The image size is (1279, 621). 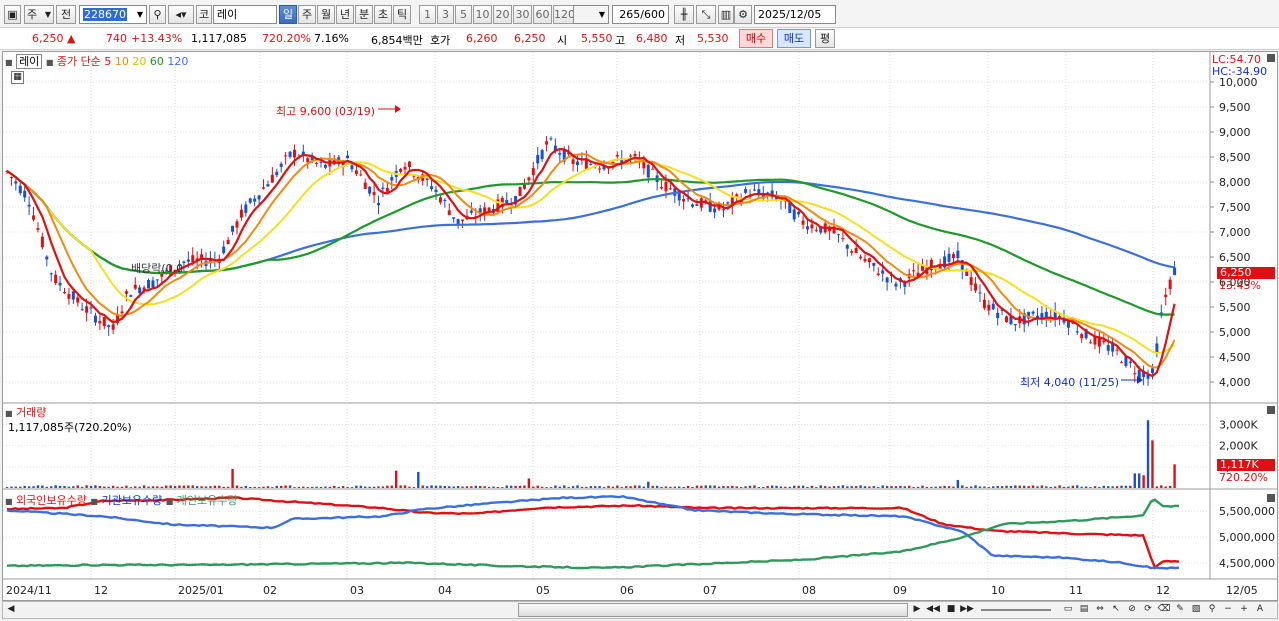 I want to click on period-button-4: 분, so click(x=364, y=14).